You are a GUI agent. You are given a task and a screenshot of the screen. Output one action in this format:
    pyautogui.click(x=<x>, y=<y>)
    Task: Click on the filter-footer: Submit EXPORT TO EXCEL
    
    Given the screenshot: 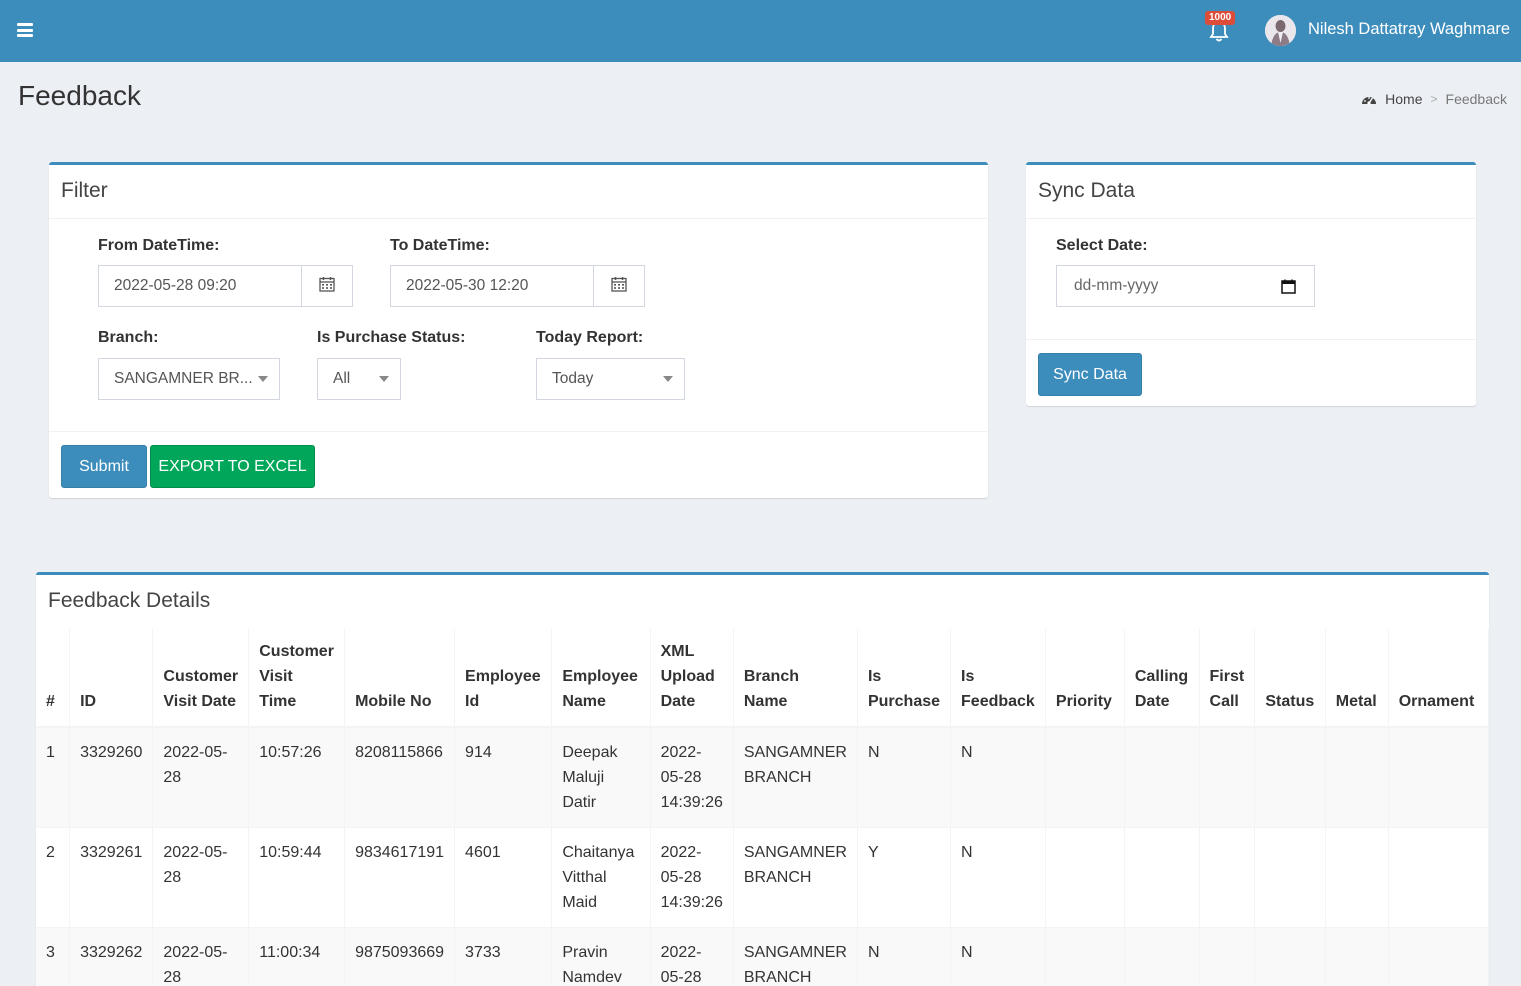 What is the action you would take?
    pyautogui.click(x=518, y=464)
    